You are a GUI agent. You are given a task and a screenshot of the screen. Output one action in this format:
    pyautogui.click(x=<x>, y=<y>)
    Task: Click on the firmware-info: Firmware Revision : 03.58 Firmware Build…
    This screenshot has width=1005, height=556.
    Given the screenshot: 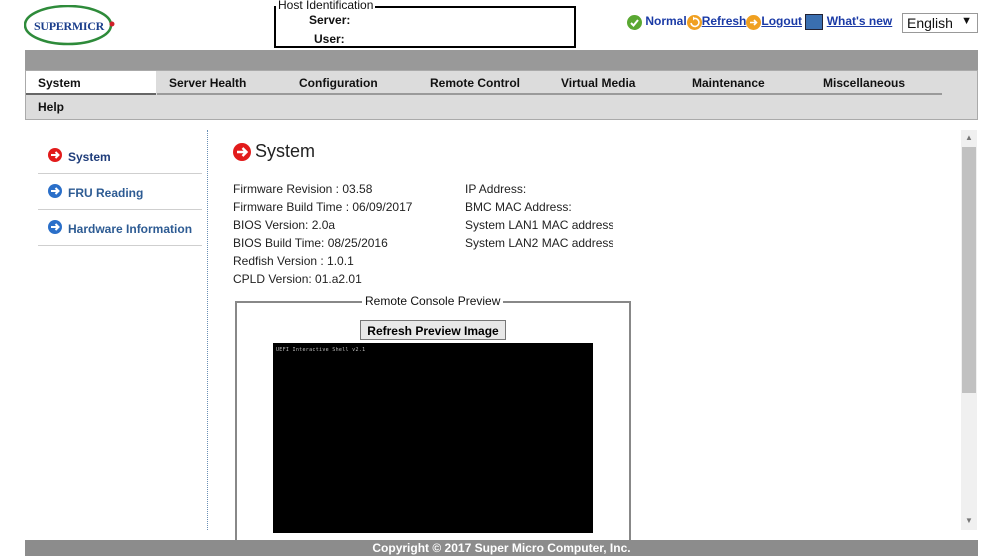 What is the action you would take?
    pyautogui.click(x=345, y=234)
    